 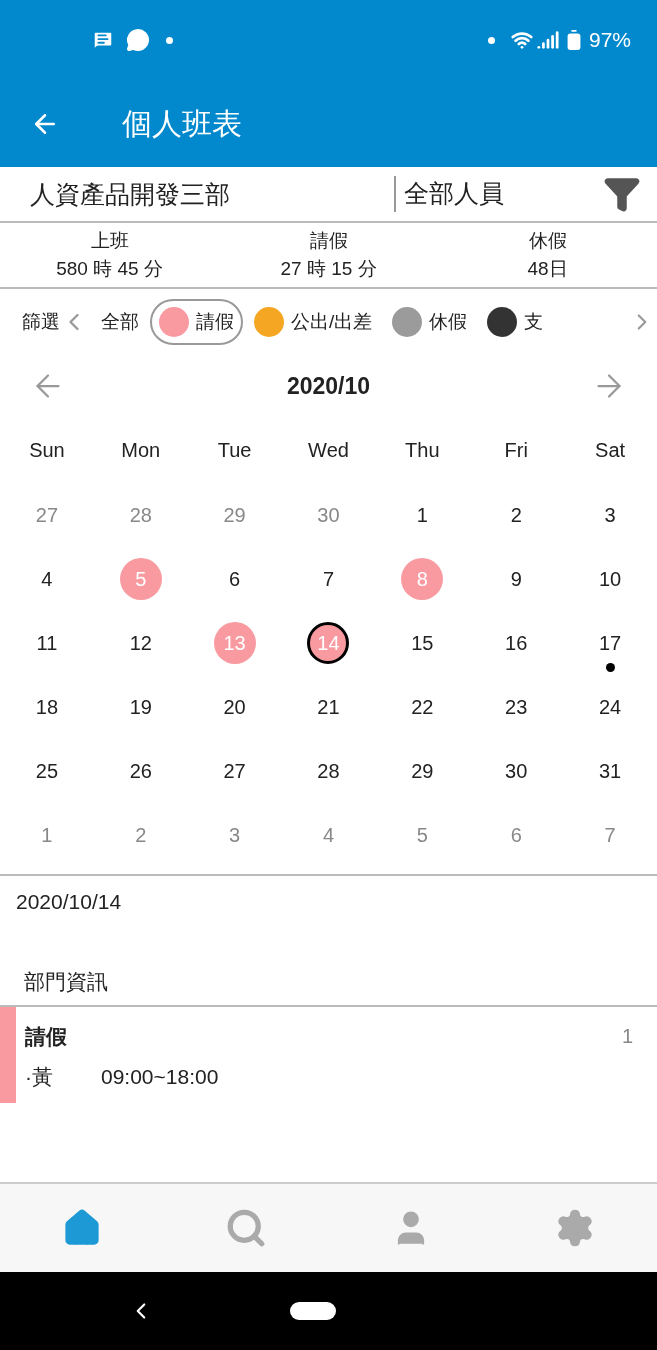 I want to click on calendar-day: 20, so click(x=234, y=707).